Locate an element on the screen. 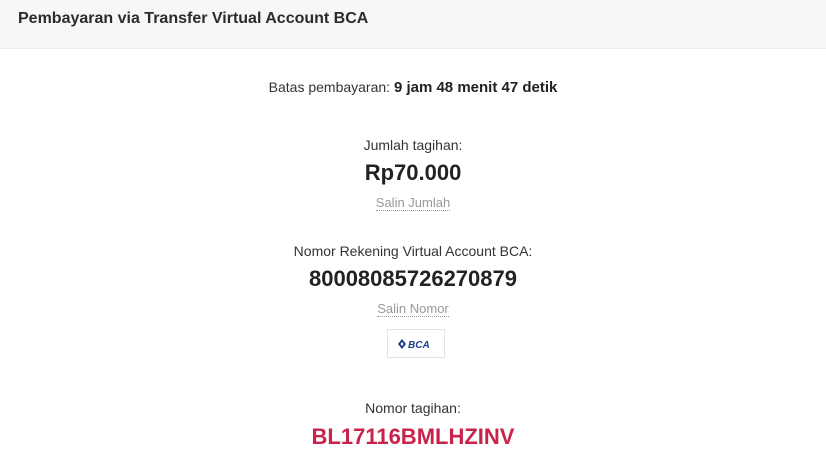 The width and height of the screenshot is (826, 453). deadline-countdown: 9 jam 48 menit 47 detik is located at coordinates (475, 87).